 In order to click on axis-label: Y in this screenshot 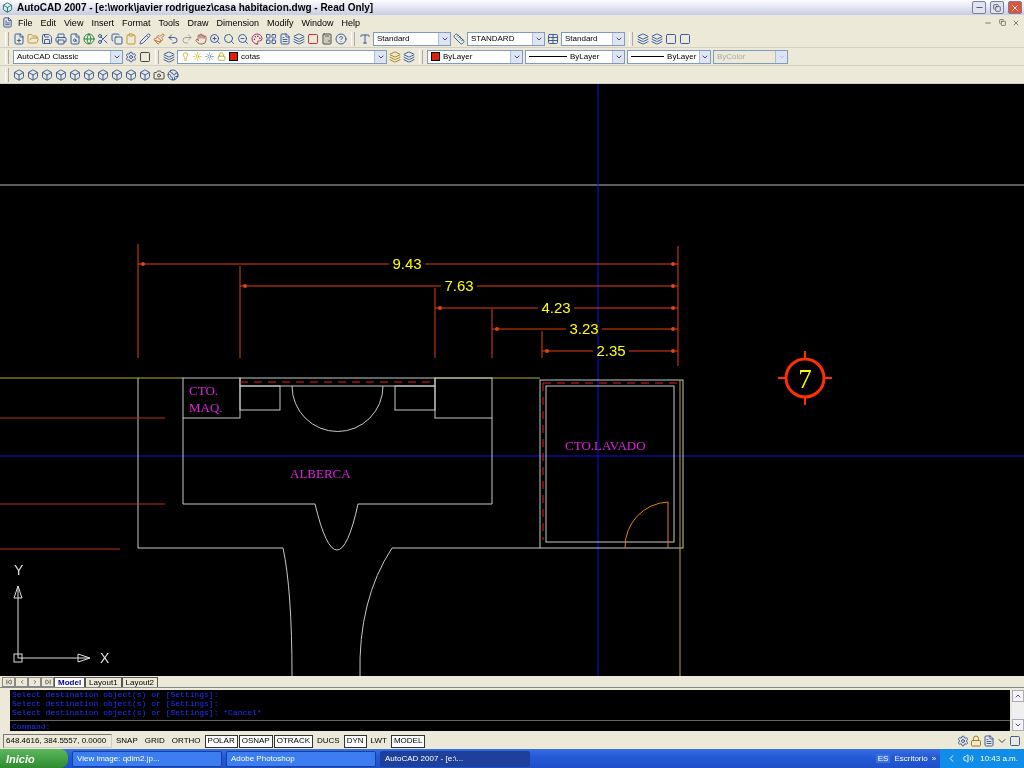, I will do `click(19, 570)`.